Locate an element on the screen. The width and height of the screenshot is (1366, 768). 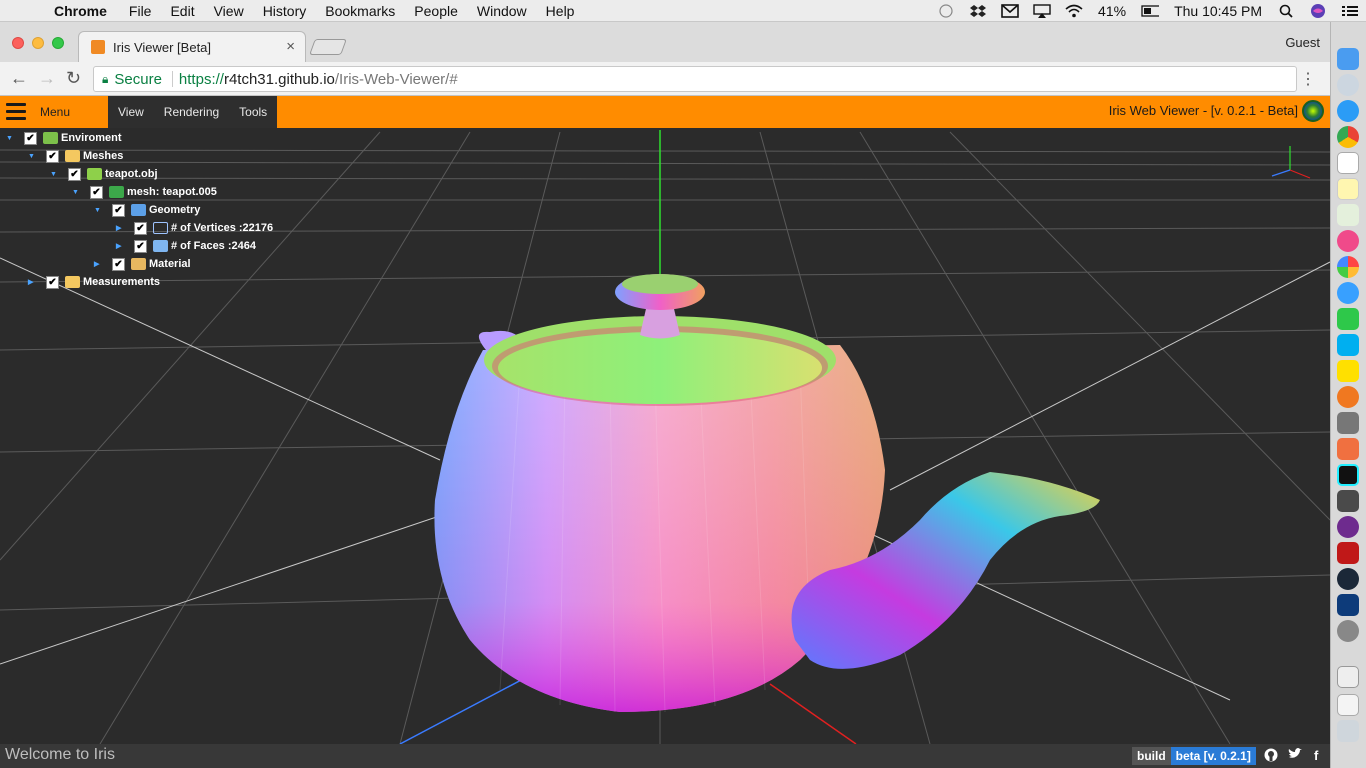
menu-help: Help is located at coordinates (560, 11).